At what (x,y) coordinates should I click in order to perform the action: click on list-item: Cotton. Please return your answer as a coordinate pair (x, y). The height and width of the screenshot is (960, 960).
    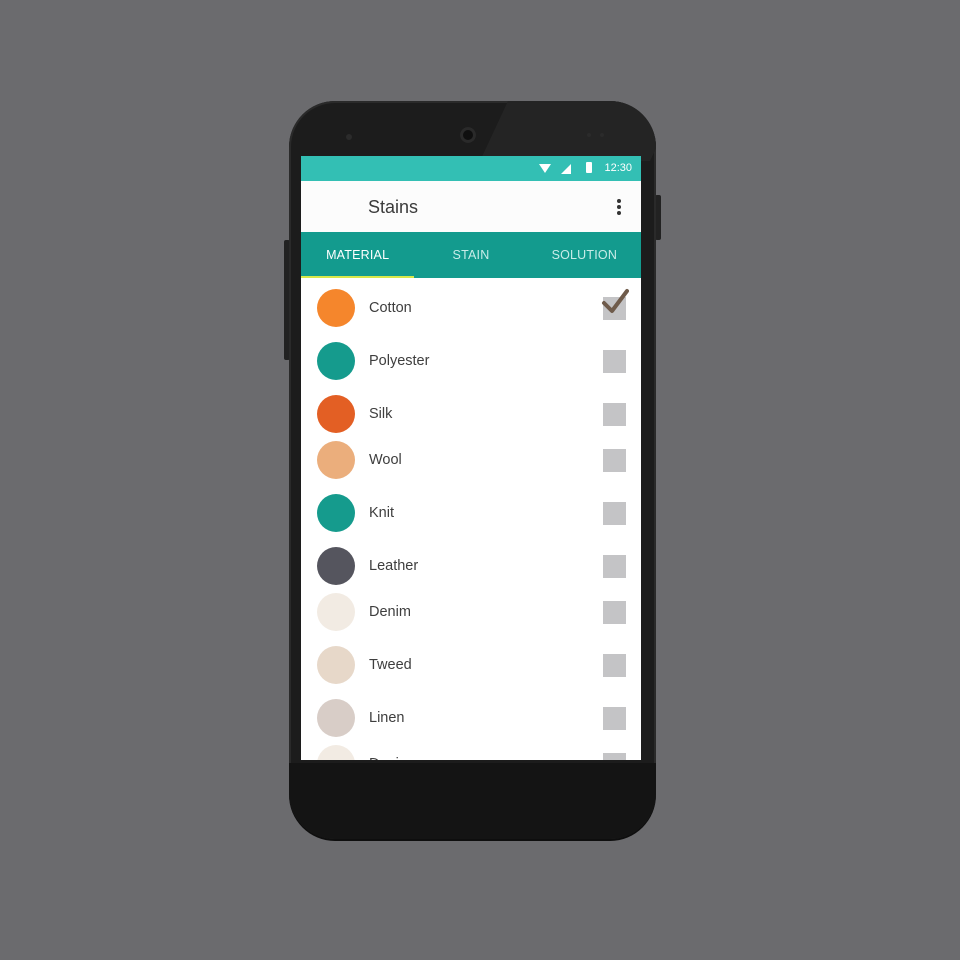
    Looking at the image, I should click on (471, 309).